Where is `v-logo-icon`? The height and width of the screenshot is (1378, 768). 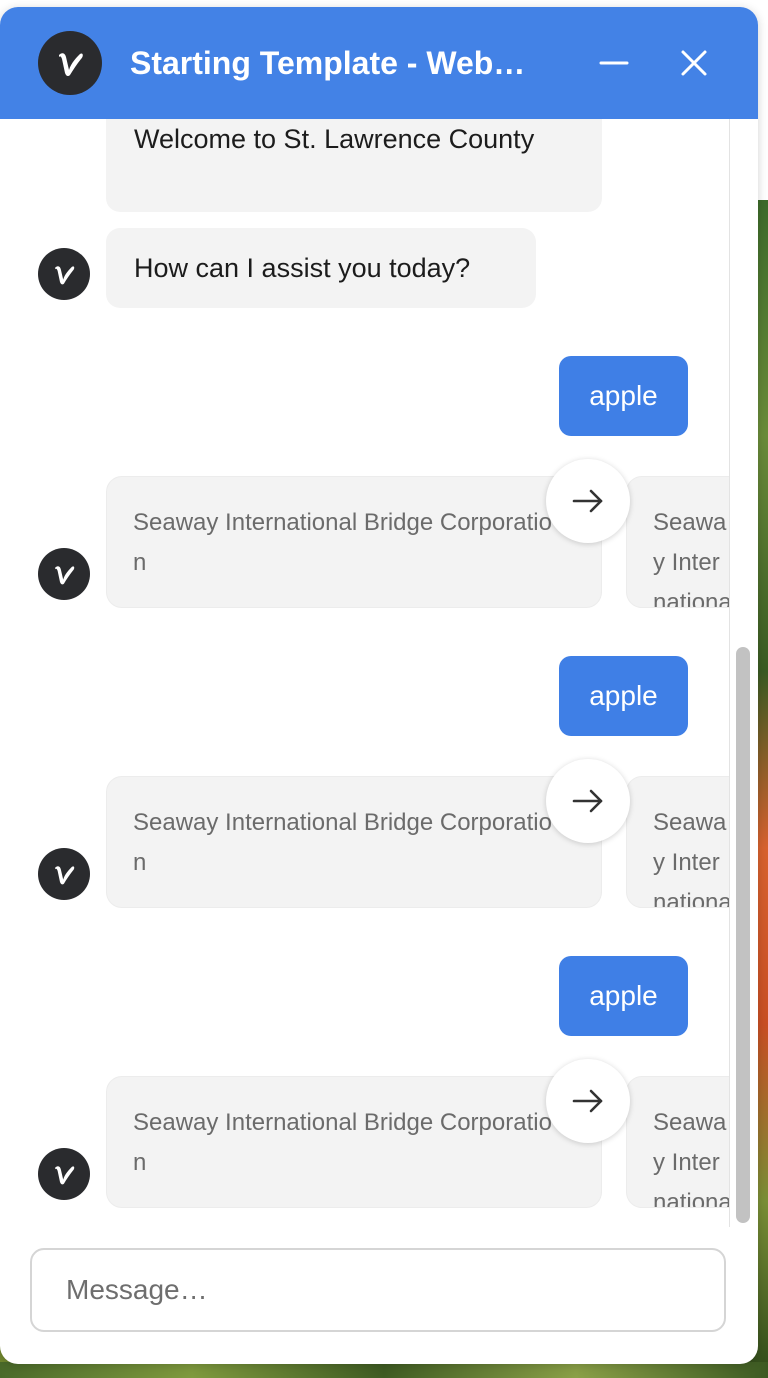
v-logo-icon is located at coordinates (70, 63).